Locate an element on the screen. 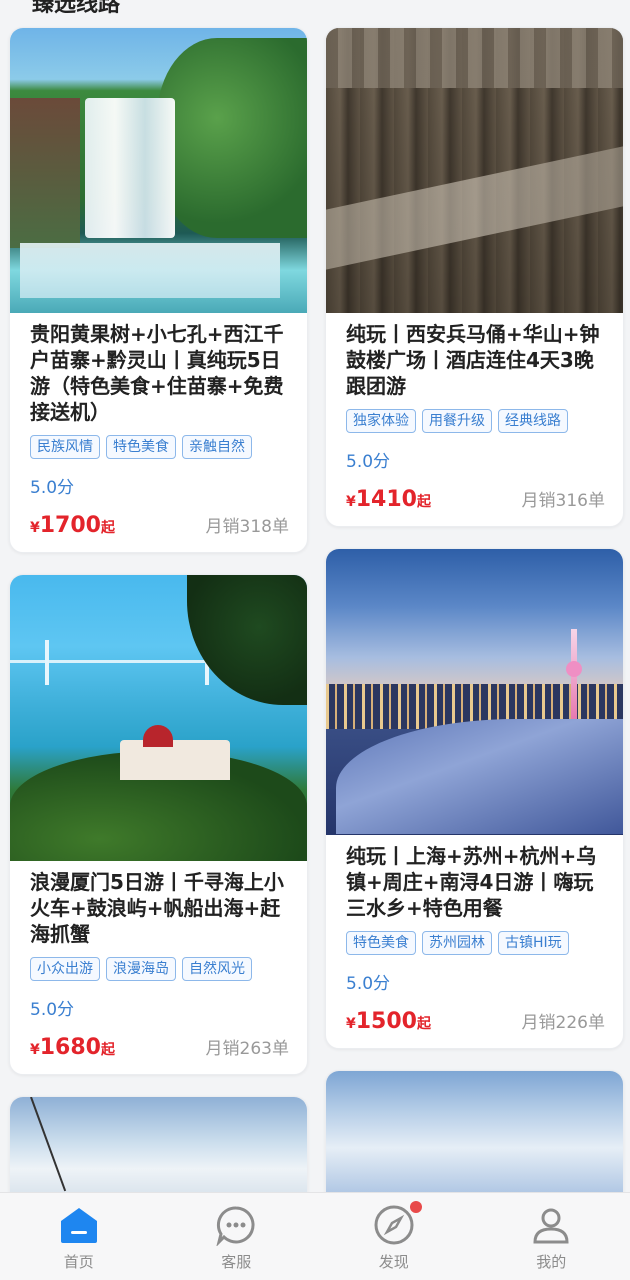 This screenshot has width=630, height=1280. route-tag: 古镇HI玩 is located at coordinates (533, 943).